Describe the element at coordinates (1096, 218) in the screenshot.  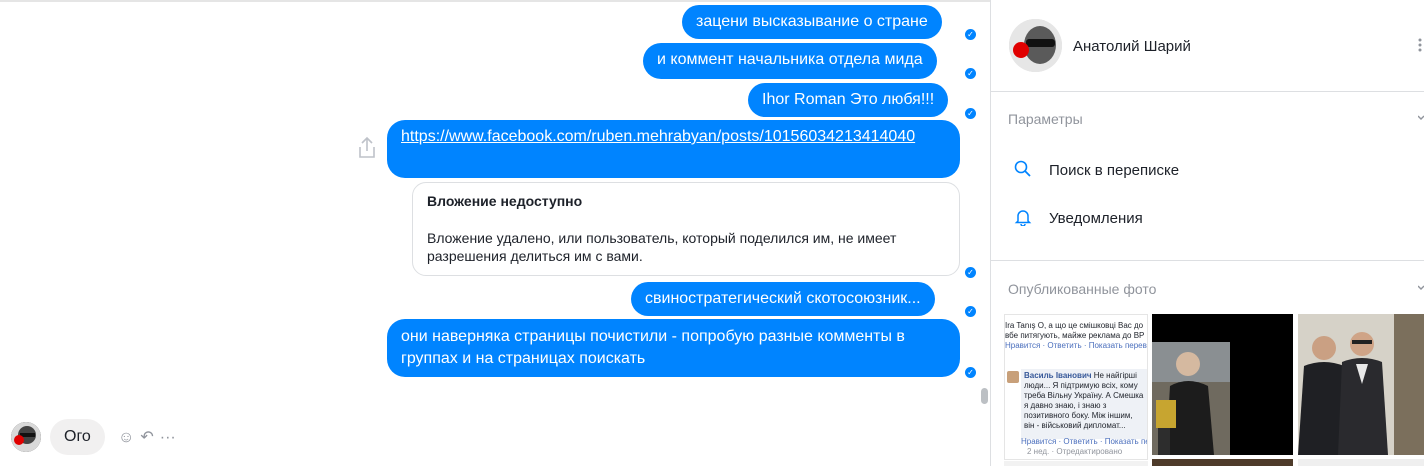
I see `option-notifications: Уведомления` at that location.